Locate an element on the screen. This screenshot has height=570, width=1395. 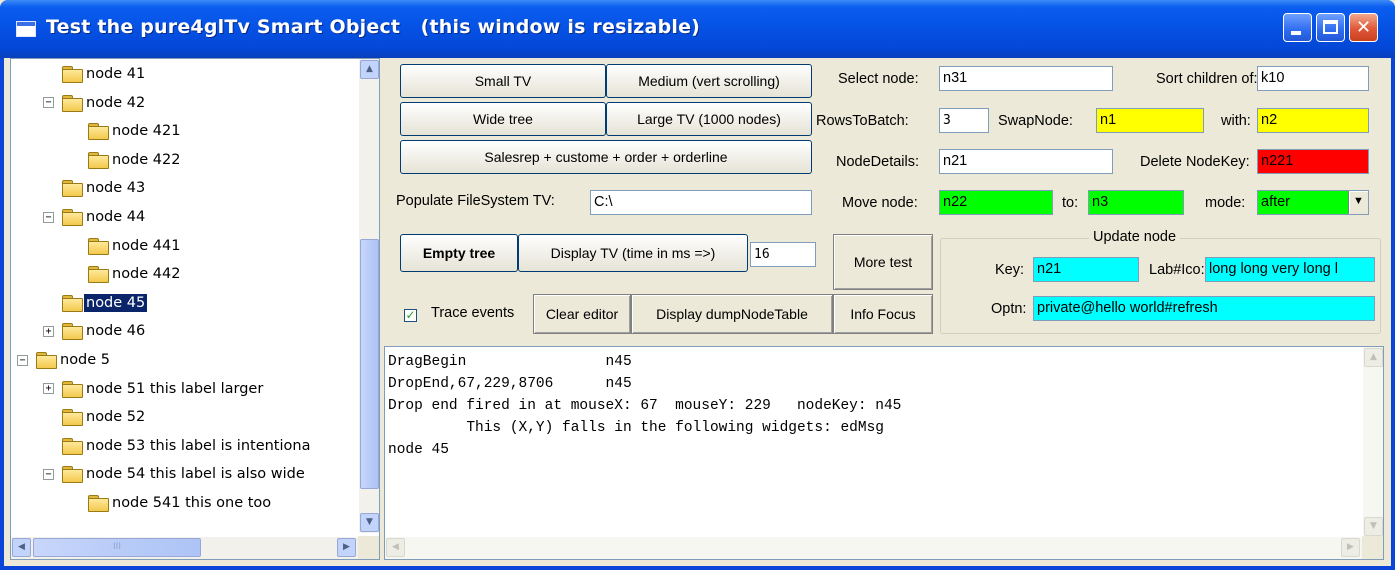
tree-node: + node 51 this label larger is located at coordinates (154, 389).